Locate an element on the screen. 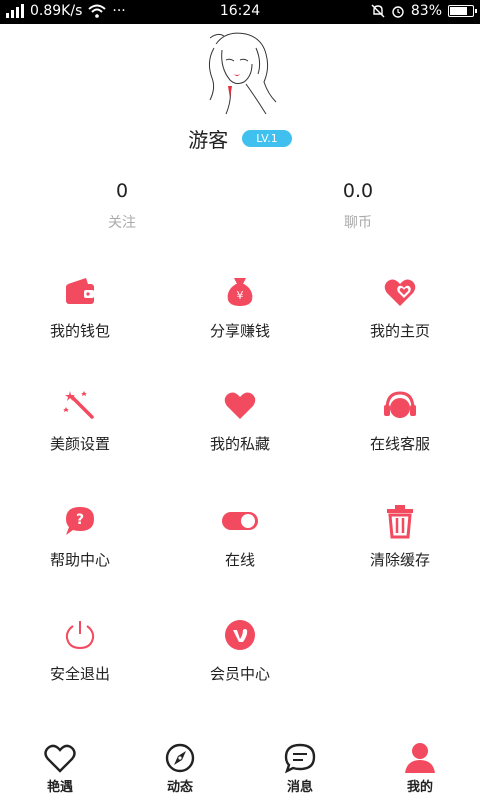  alarm-icon is located at coordinates (398, 12).